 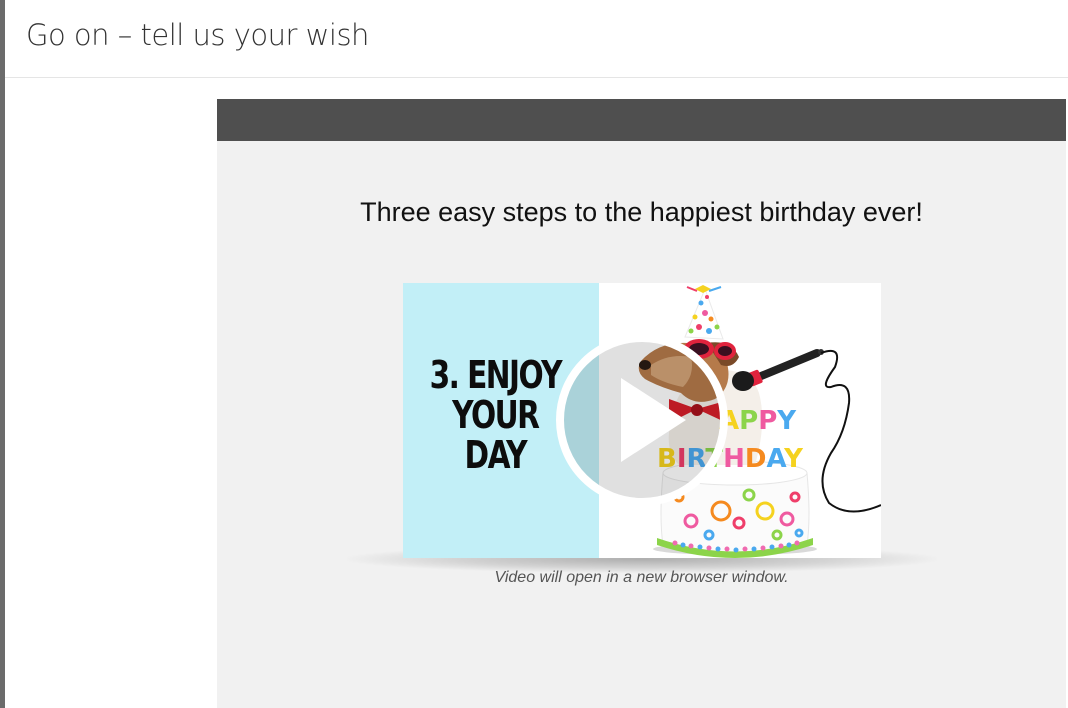 I want to click on modal-header: Go on – tell us your wish, so click(x=536, y=39).